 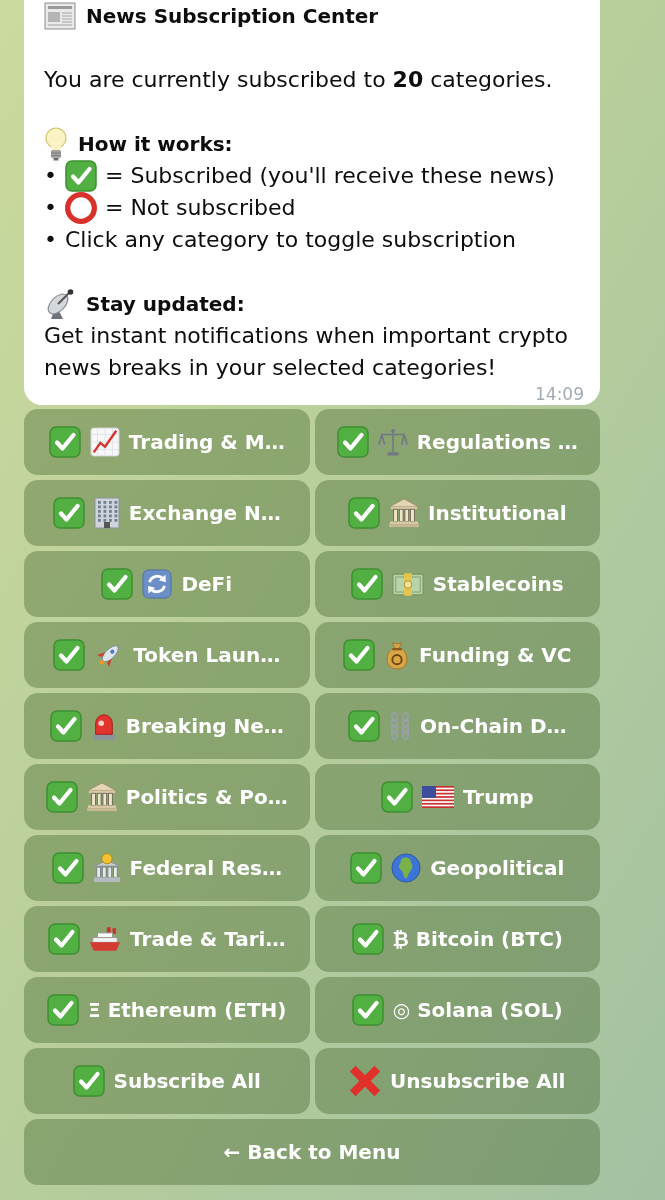 What do you see at coordinates (397, 655) in the screenshot?
I see `money-bag-icon` at bounding box center [397, 655].